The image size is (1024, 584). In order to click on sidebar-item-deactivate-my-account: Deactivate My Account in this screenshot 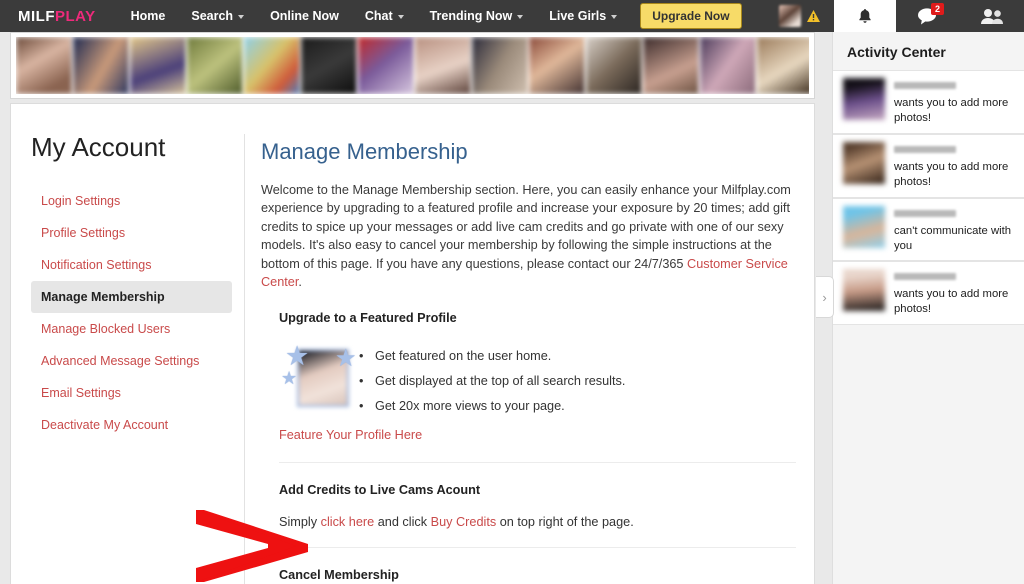, I will do `click(131, 425)`.